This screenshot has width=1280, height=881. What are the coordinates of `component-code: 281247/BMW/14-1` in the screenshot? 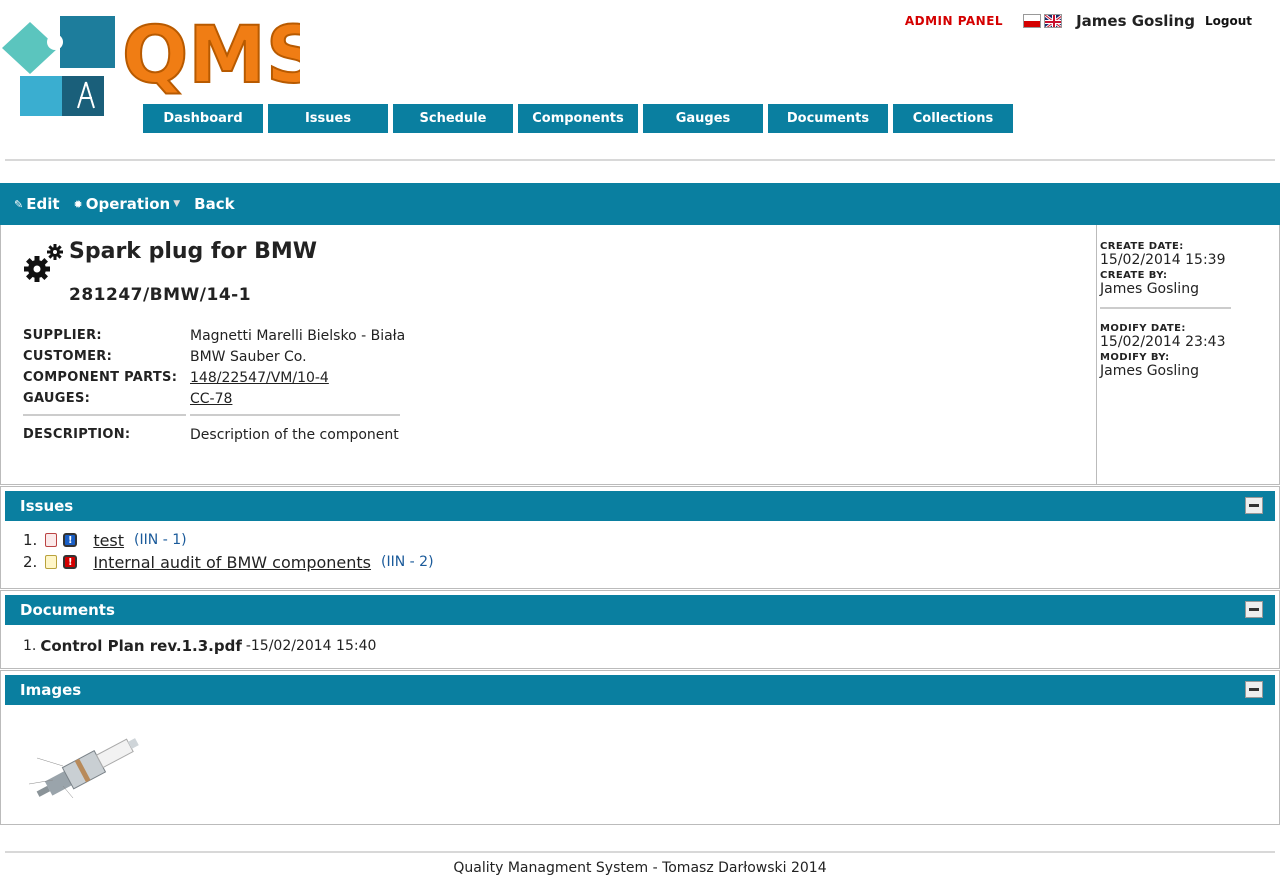 It's located at (160, 295).